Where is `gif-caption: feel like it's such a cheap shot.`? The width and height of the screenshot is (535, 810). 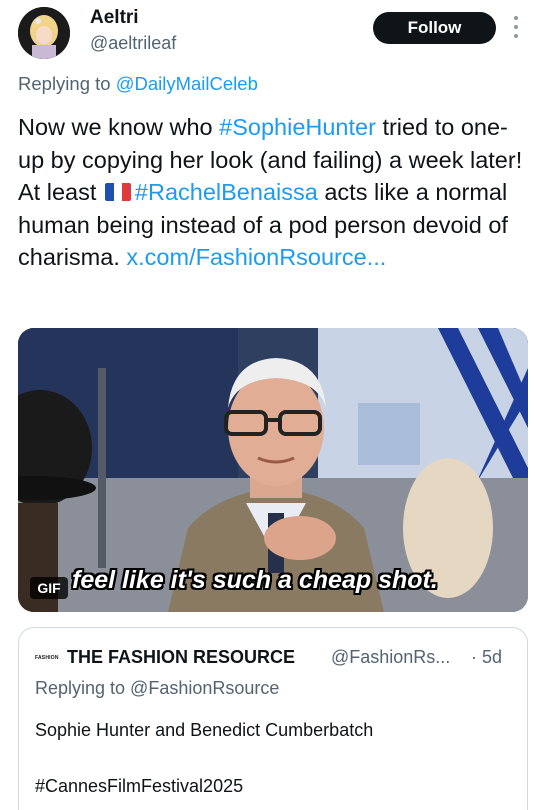 gif-caption: feel like it's such a cheap shot. is located at coordinates (255, 580).